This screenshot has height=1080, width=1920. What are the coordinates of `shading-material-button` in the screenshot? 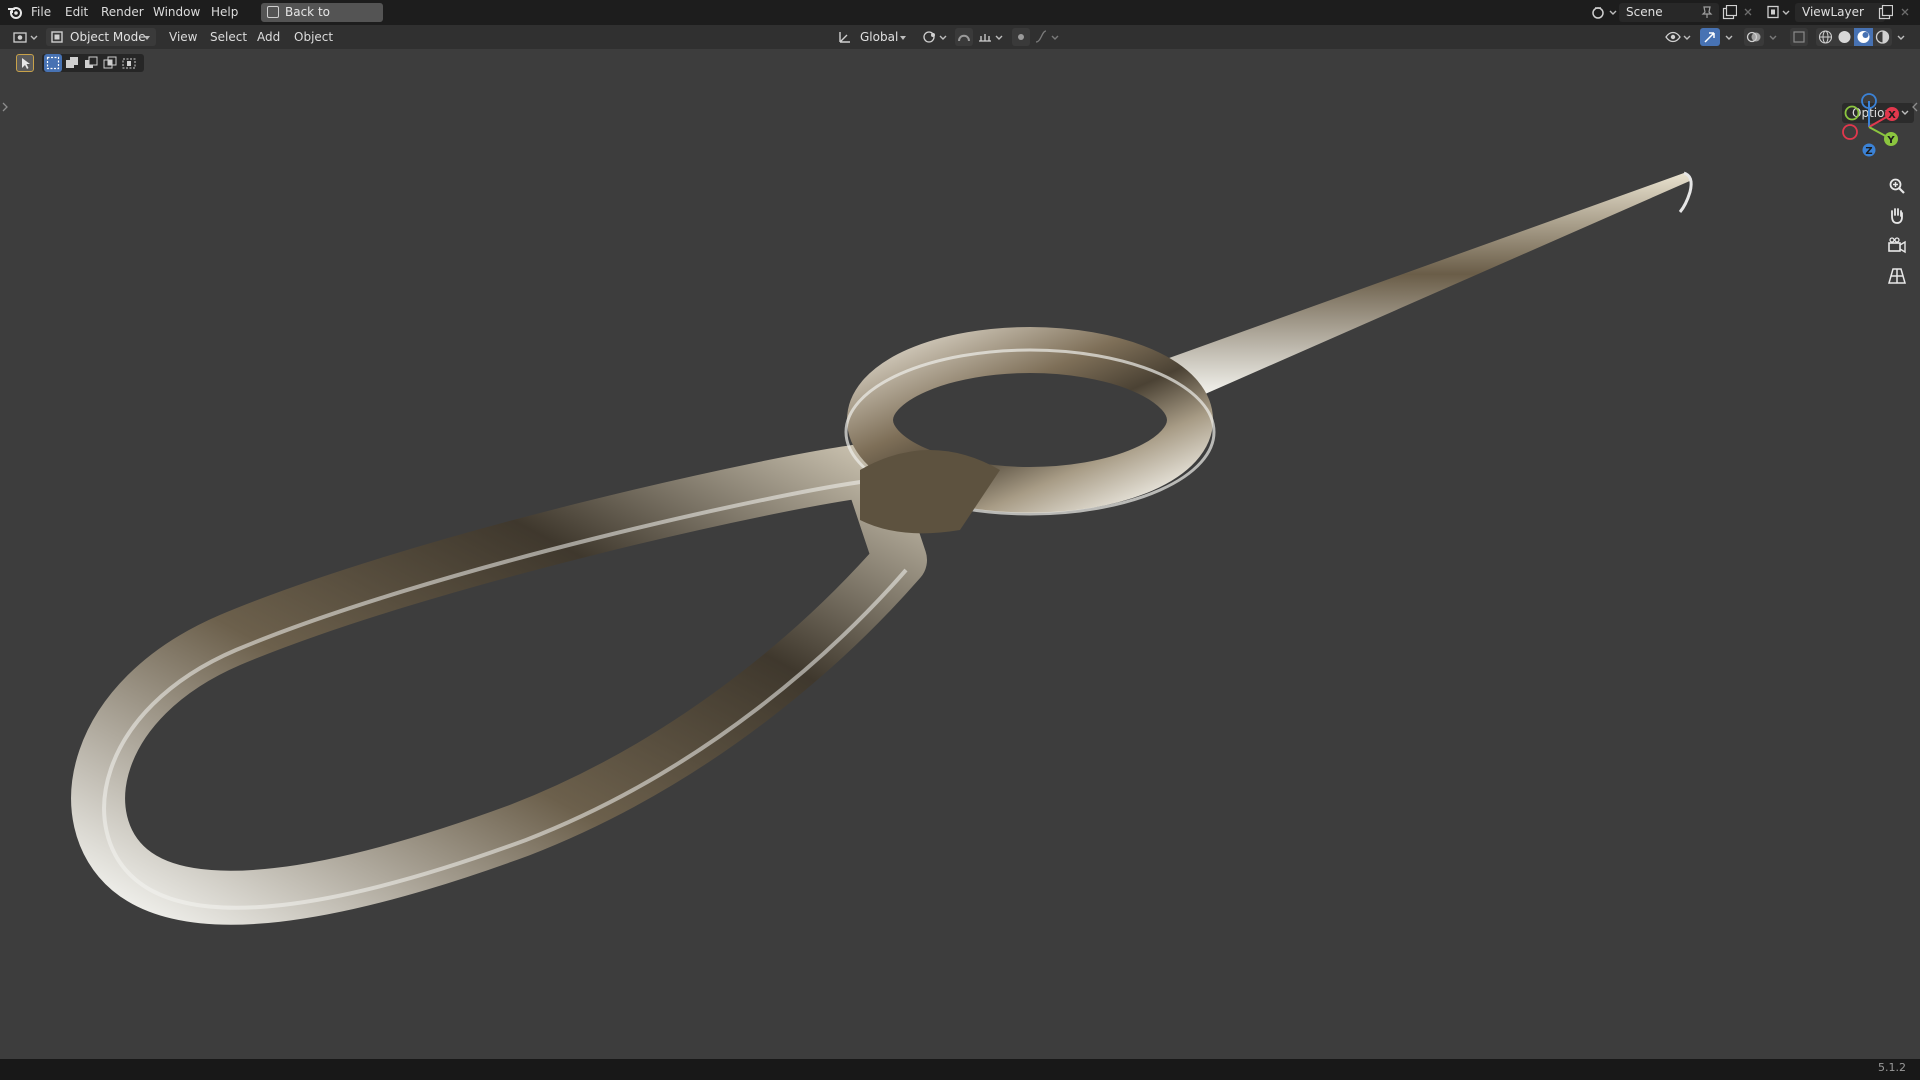 It's located at (1863, 37).